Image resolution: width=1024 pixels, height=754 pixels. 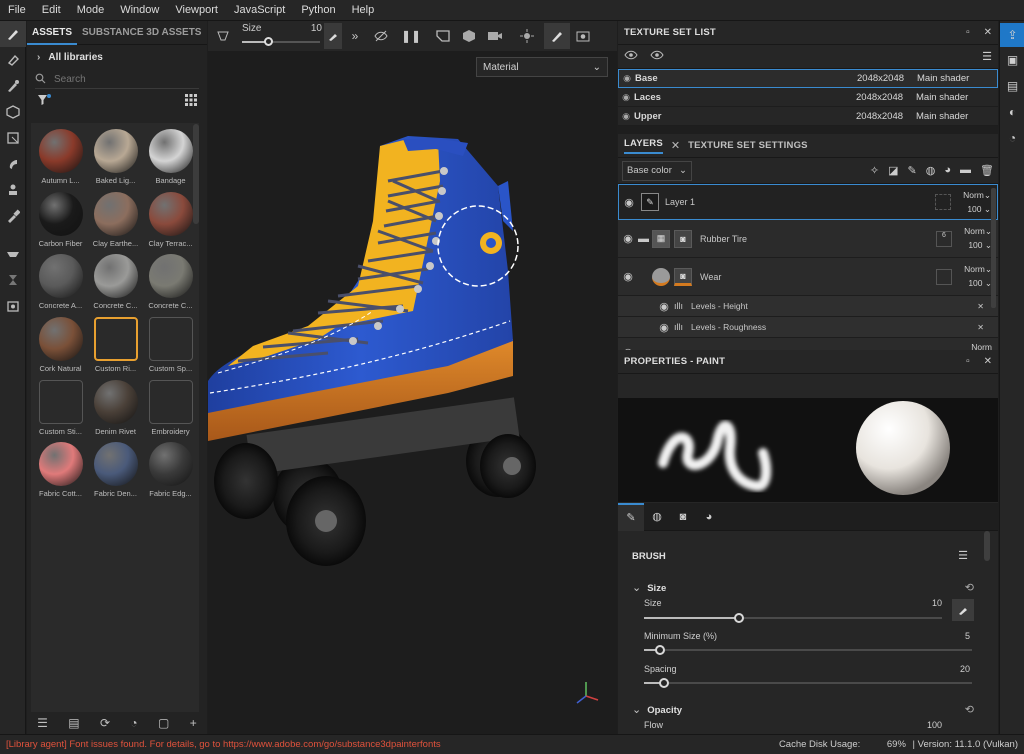 I want to click on add-mask-icon: ◪, so click(x=893, y=170).